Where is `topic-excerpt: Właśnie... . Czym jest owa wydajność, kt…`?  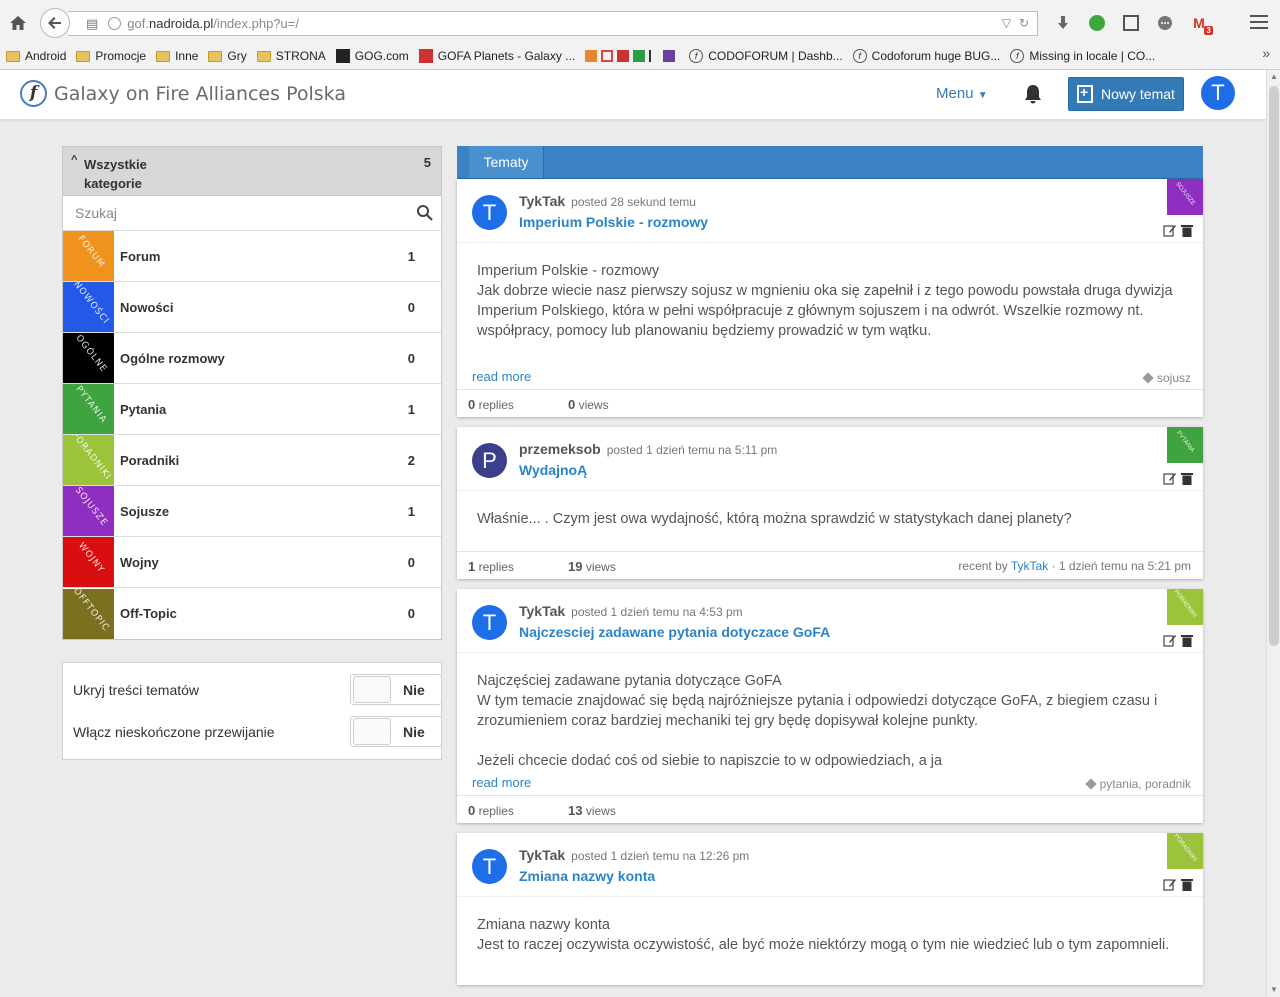 topic-excerpt: Właśnie... . Czym jest owa wydajność, kt… is located at coordinates (830, 520).